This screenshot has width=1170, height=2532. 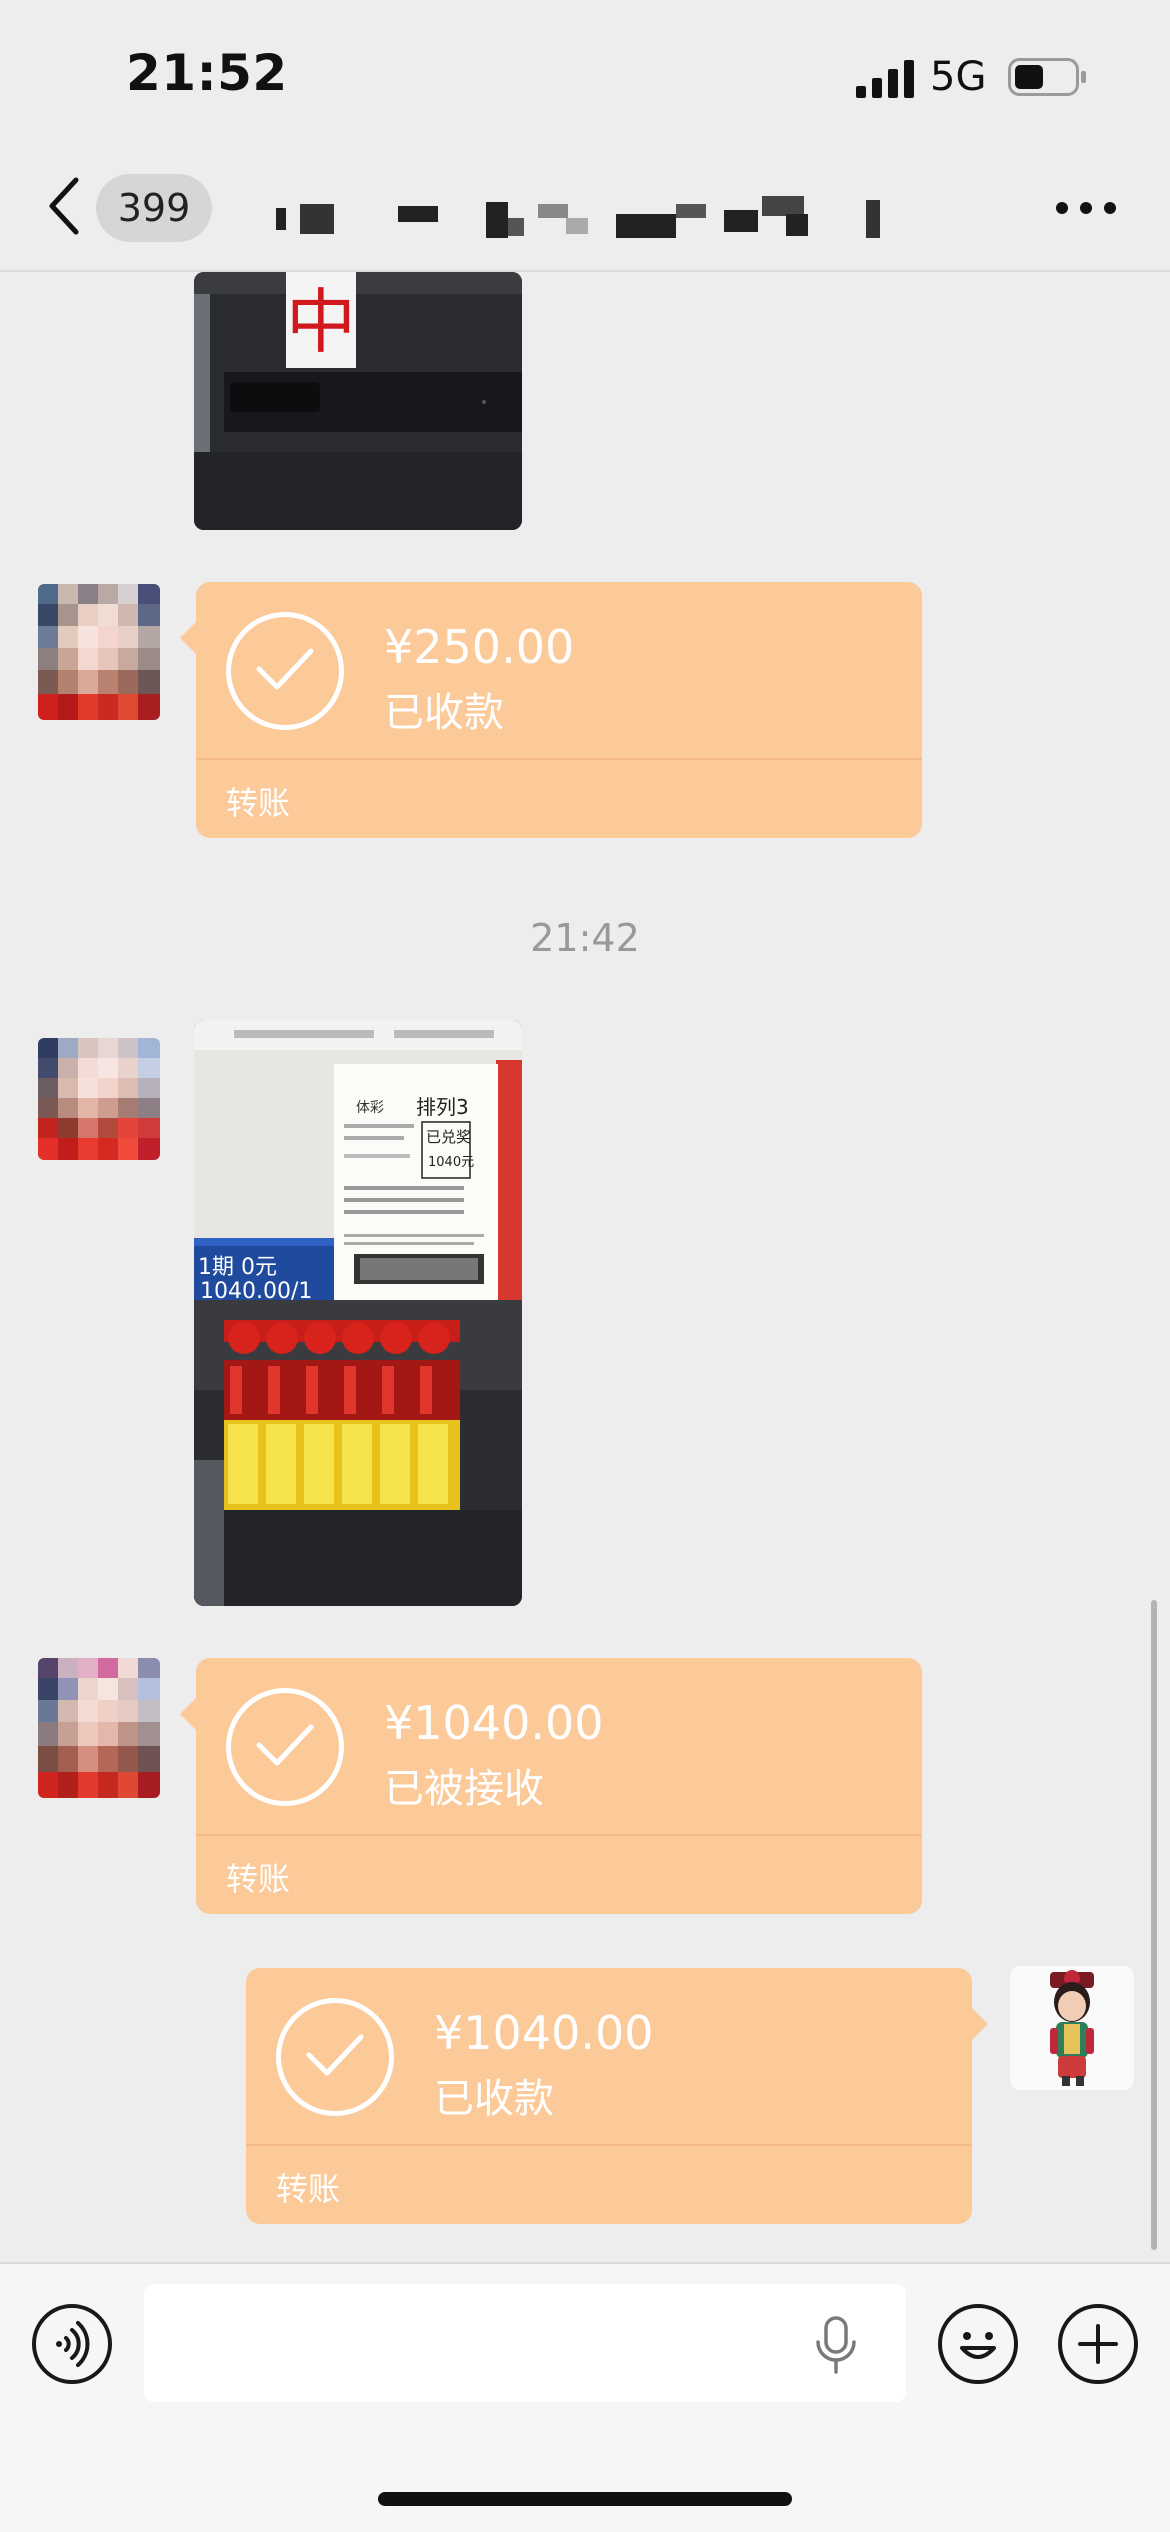 What do you see at coordinates (586, 219) in the screenshot?
I see `chat-title-redacted` at bounding box center [586, 219].